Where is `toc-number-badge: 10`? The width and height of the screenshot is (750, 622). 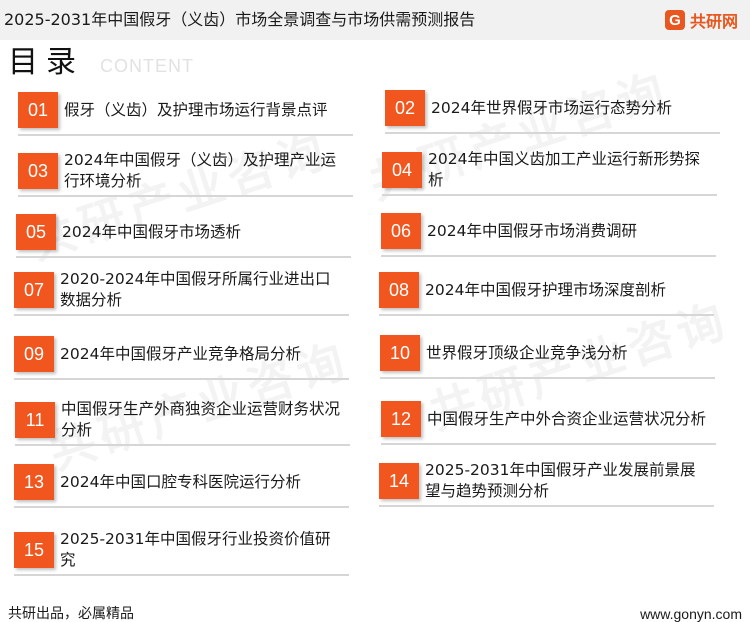 toc-number-badge: 10 is located at coordinates (400, 353).